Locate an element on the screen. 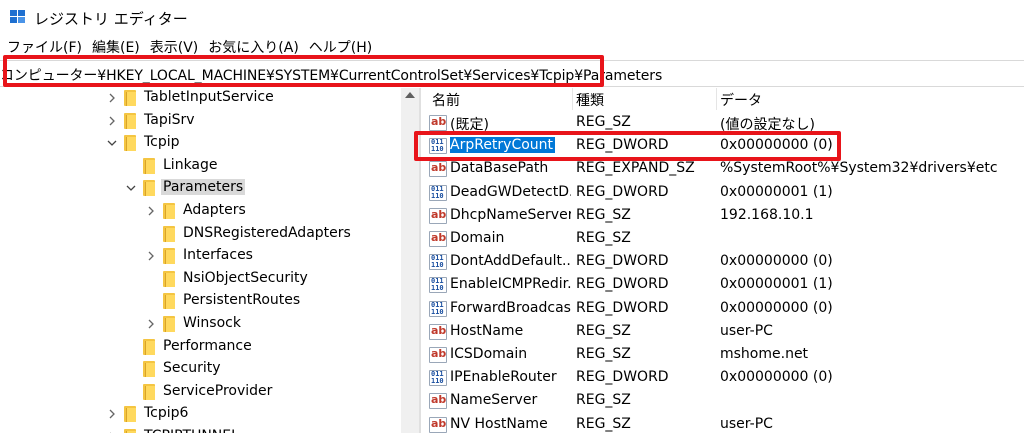  tree-item: Performance is located at coordinates (272, 347).